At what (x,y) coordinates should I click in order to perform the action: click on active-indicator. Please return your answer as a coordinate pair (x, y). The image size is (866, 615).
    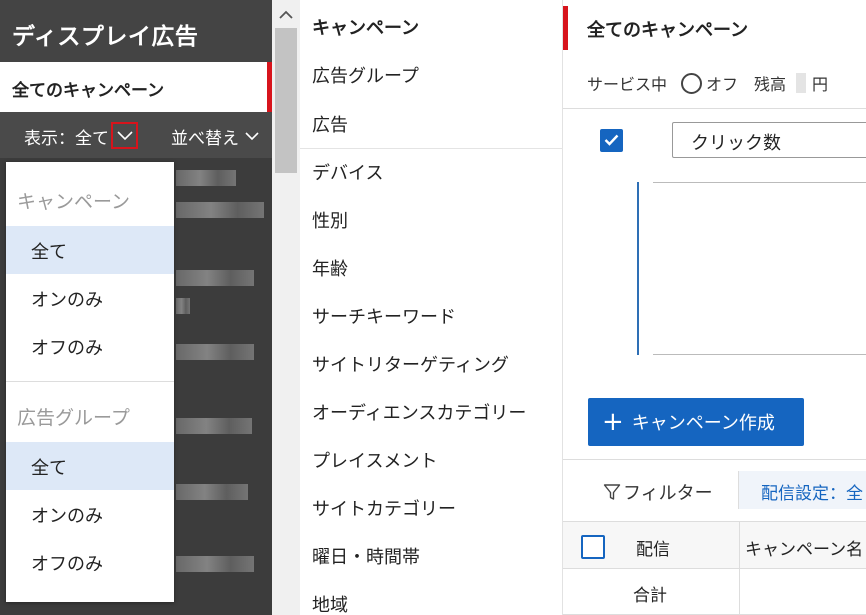
    Looking at the image, I should click on (565, 28).